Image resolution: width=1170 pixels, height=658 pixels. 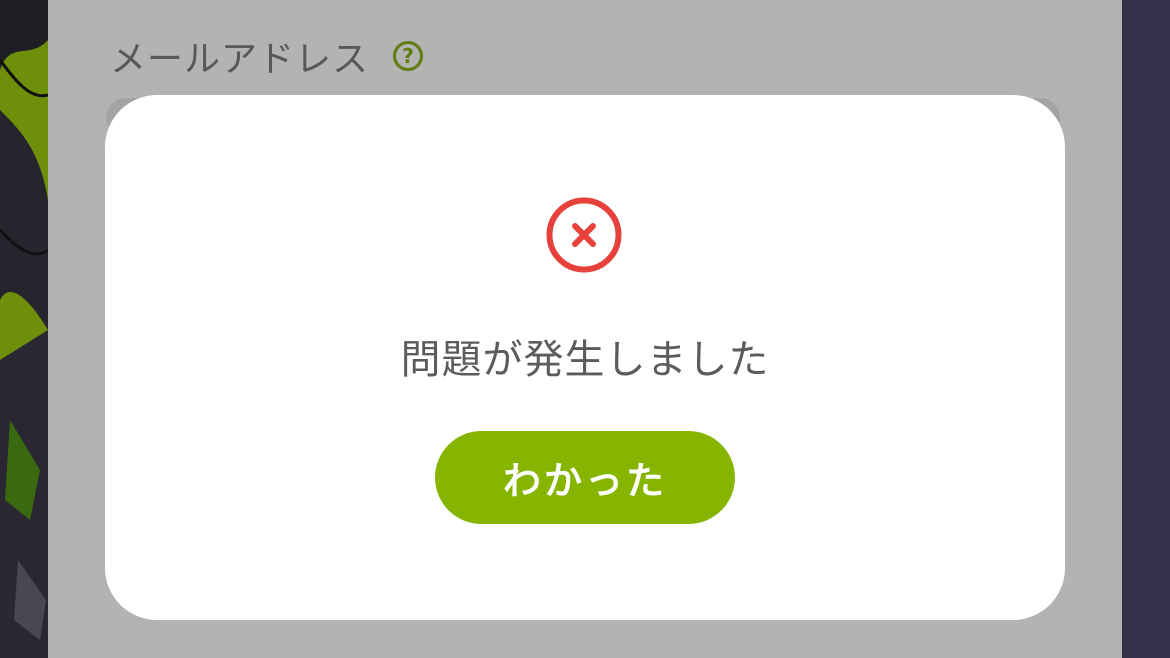 I want to click on artwork-shapes, so click(x=24, y=329).